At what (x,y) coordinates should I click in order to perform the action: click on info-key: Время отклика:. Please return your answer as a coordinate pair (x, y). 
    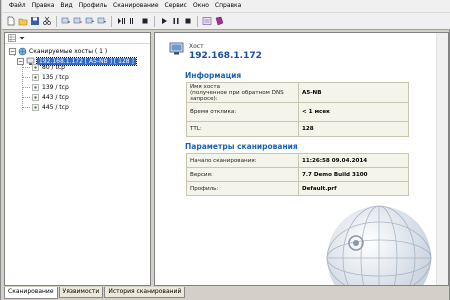
    Looking at the image, I should click on (242, 112).